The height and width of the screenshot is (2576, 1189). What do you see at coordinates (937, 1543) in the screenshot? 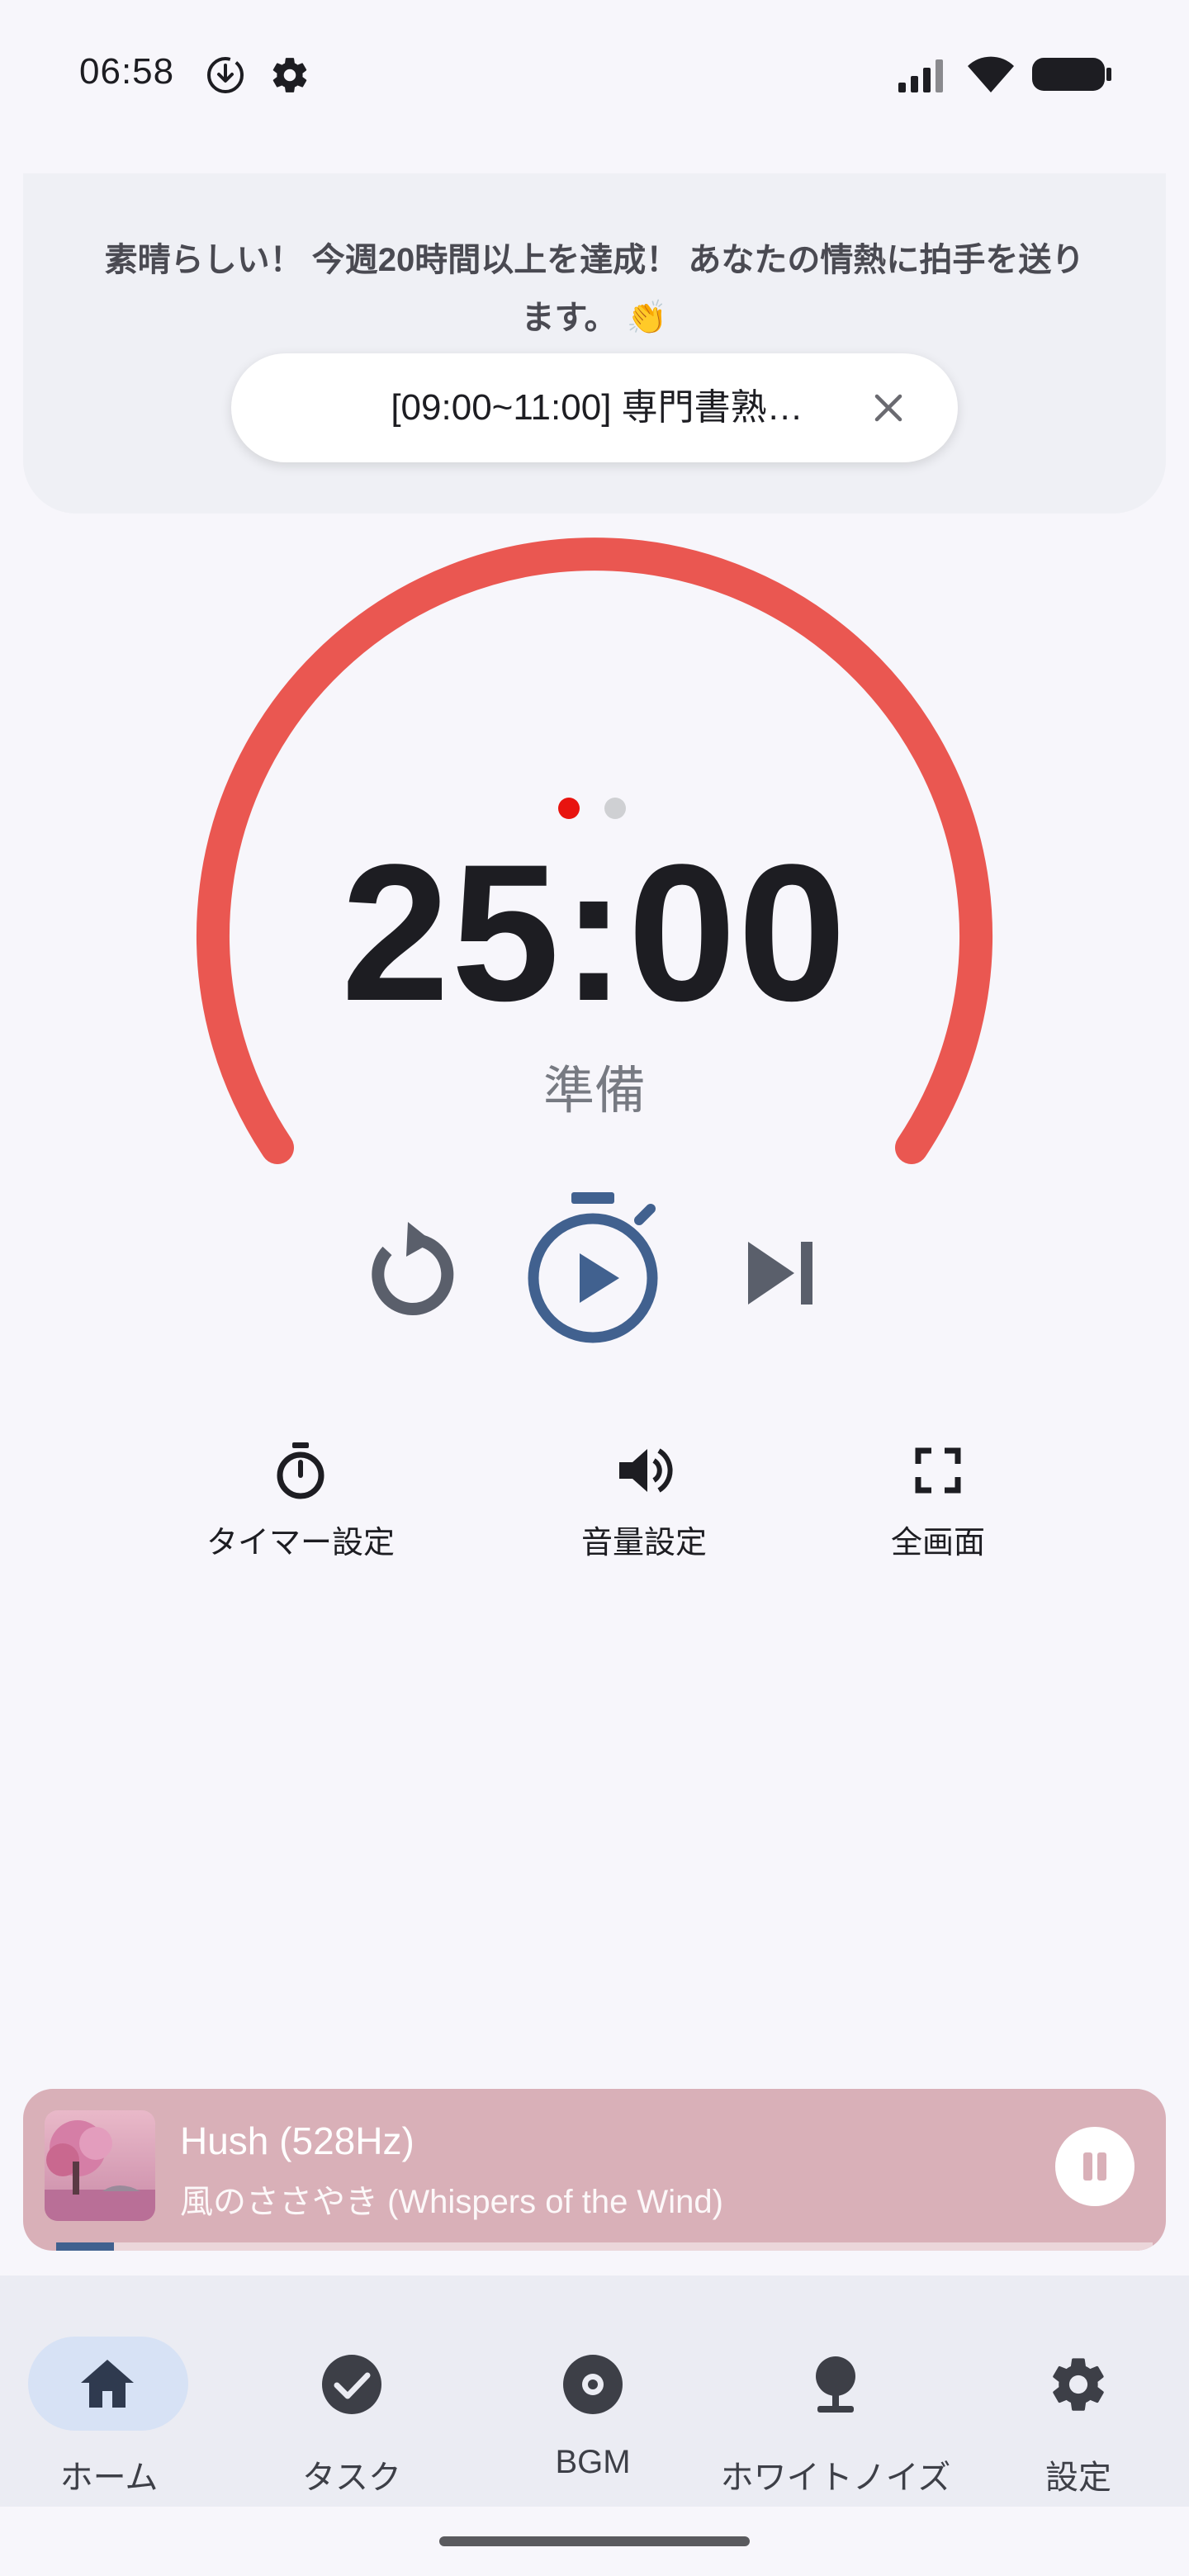
I see `fullscreen-label: 全画面` at bounding box center [937, 1543].